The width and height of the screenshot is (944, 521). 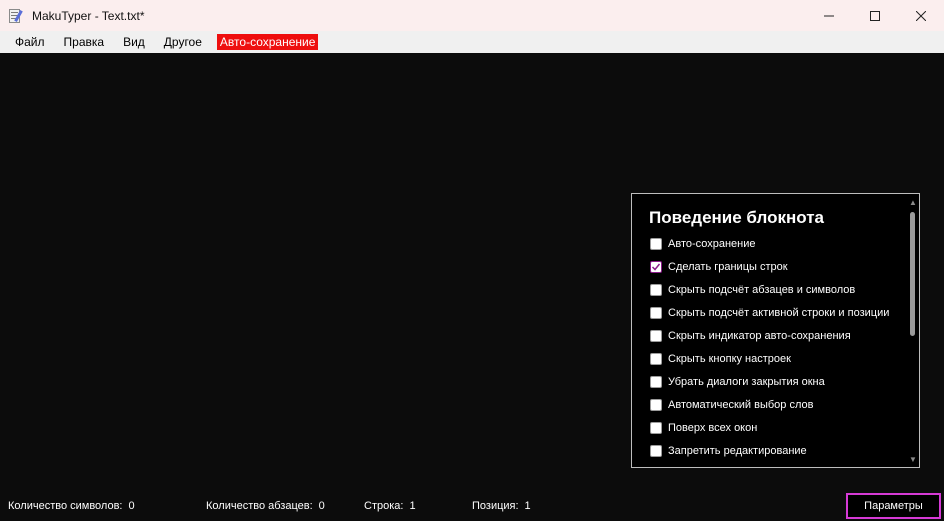 What do you see at coordinates (472, 15) in the screenshot?
I see `title-bar: MakuTyper - Text.txt*` at bounding box center [472, 15].